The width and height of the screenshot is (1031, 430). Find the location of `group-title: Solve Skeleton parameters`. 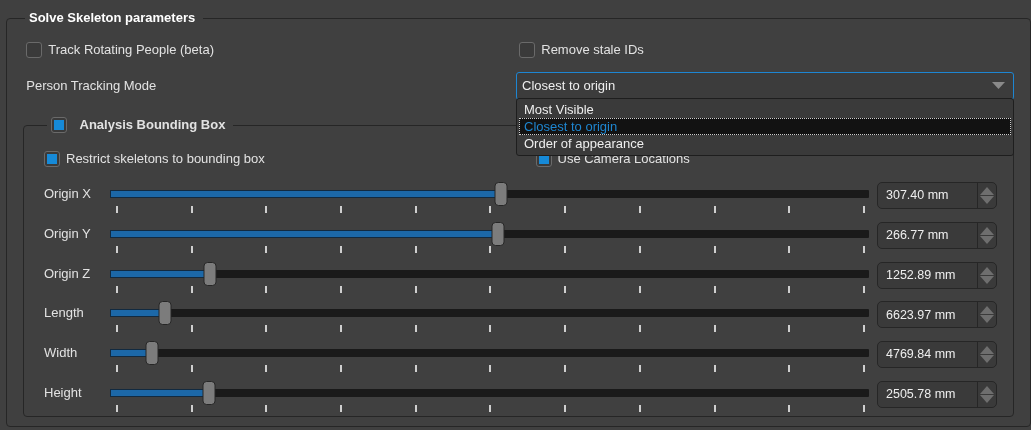

group-title: Solve Skeleton parameters is located at coordinates (112, 18).